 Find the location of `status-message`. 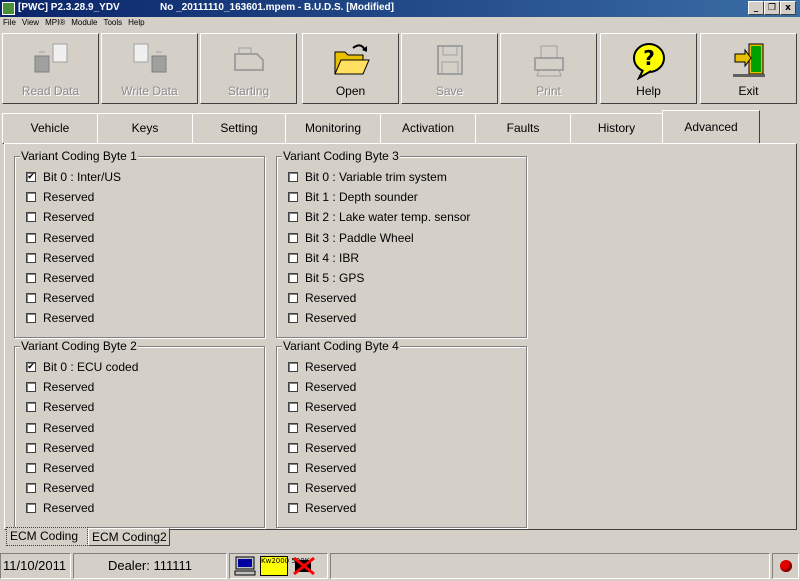

status-message is located at coordinates (550, 566).